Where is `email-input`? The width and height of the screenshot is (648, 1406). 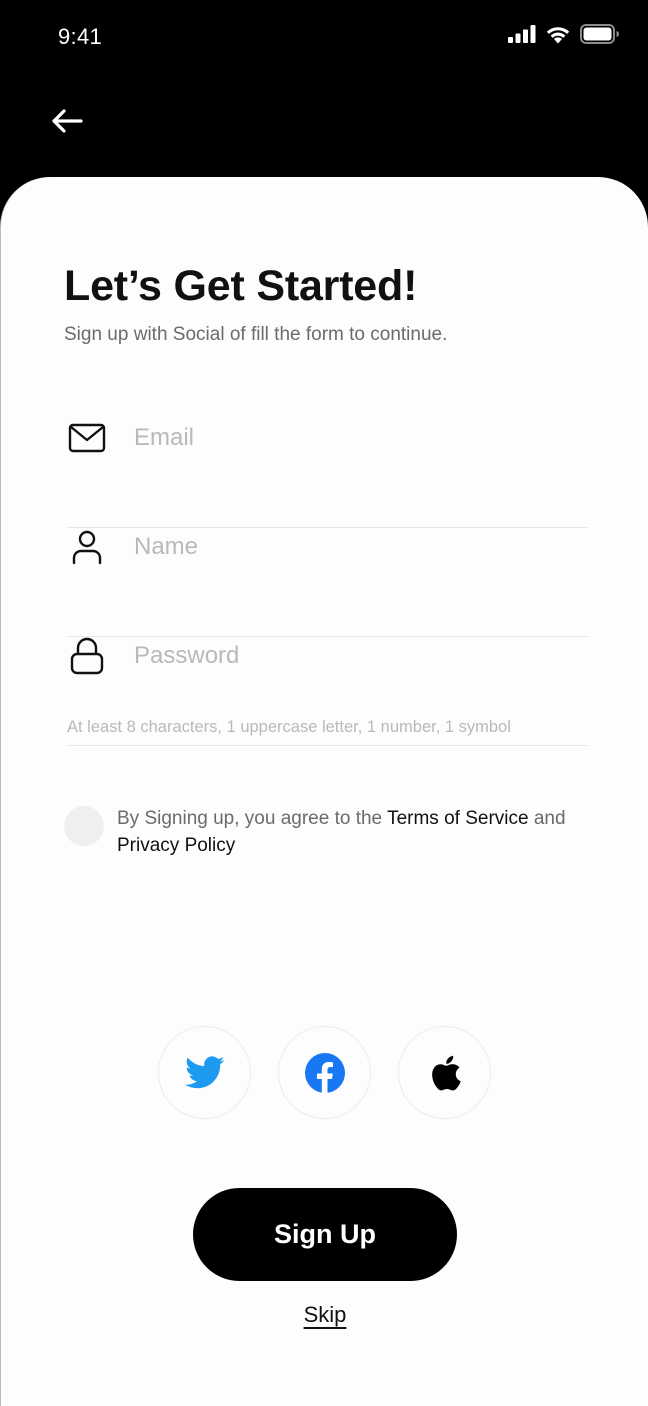
email-input is located at coordinates (354, 438).